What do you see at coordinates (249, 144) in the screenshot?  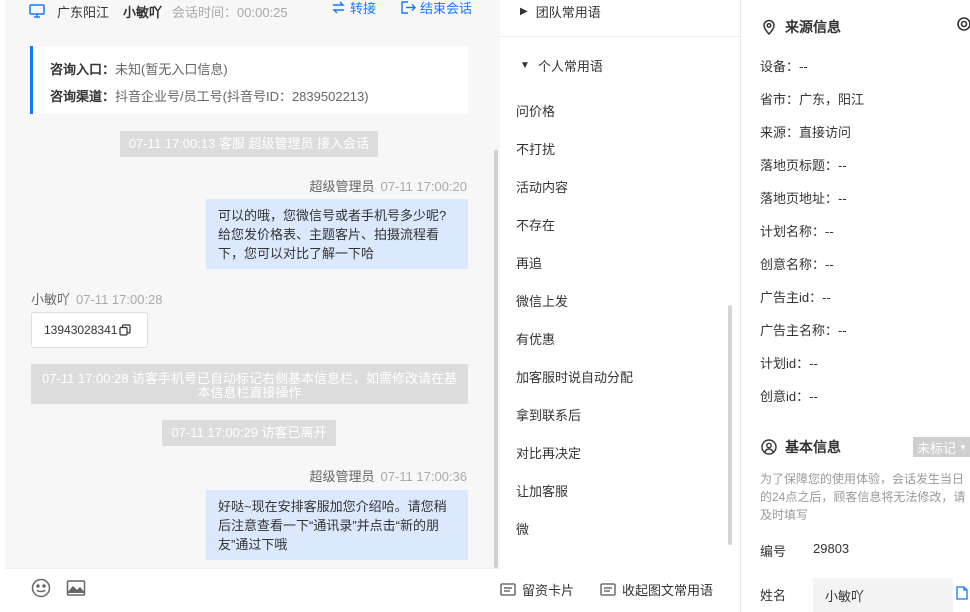 I see `system-message: 07-11 17:00:13 客服 超级管理员 接入会话` at bounding box center [249, 144].